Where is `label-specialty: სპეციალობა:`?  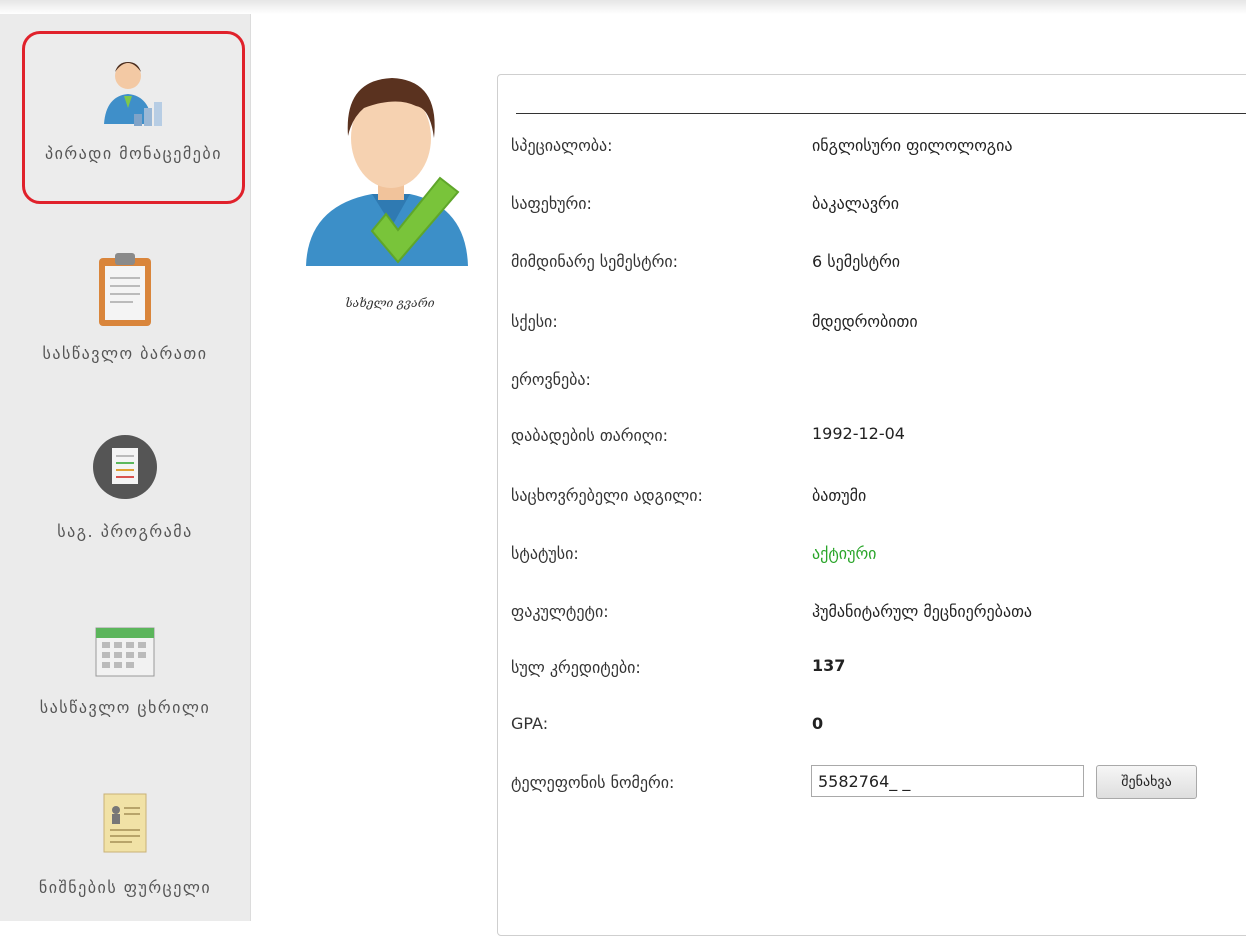
label-specialty: სპეციალობა: is located at coordinates (562, 145).